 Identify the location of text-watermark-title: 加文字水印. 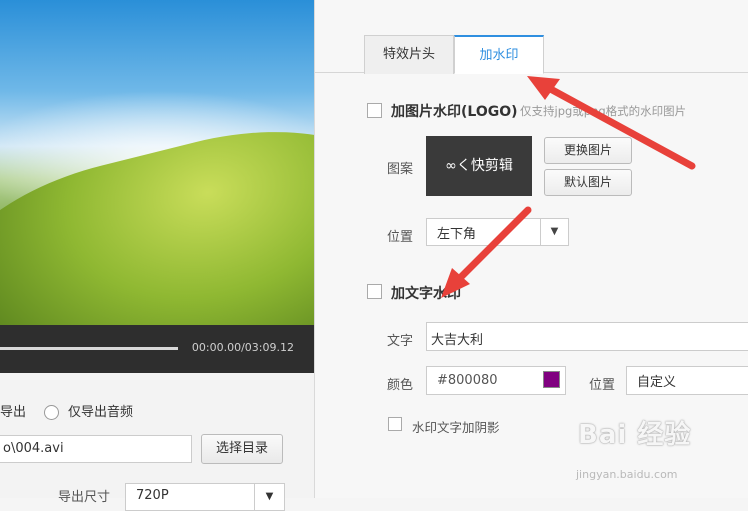
(426, 294).